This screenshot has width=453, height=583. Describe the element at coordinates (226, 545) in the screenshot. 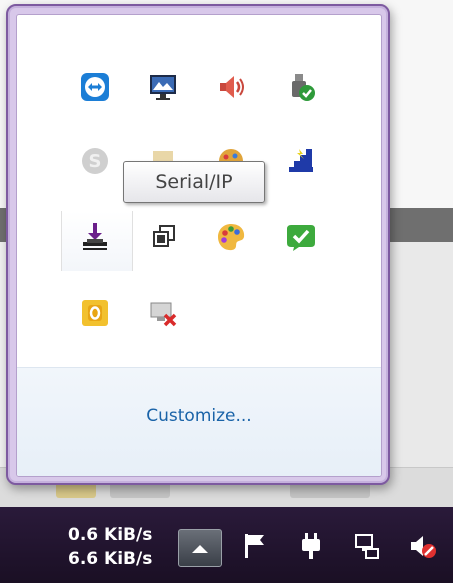

I see `taskbar: 0.6 KiB/s 6.6 KiB/s` at that location.